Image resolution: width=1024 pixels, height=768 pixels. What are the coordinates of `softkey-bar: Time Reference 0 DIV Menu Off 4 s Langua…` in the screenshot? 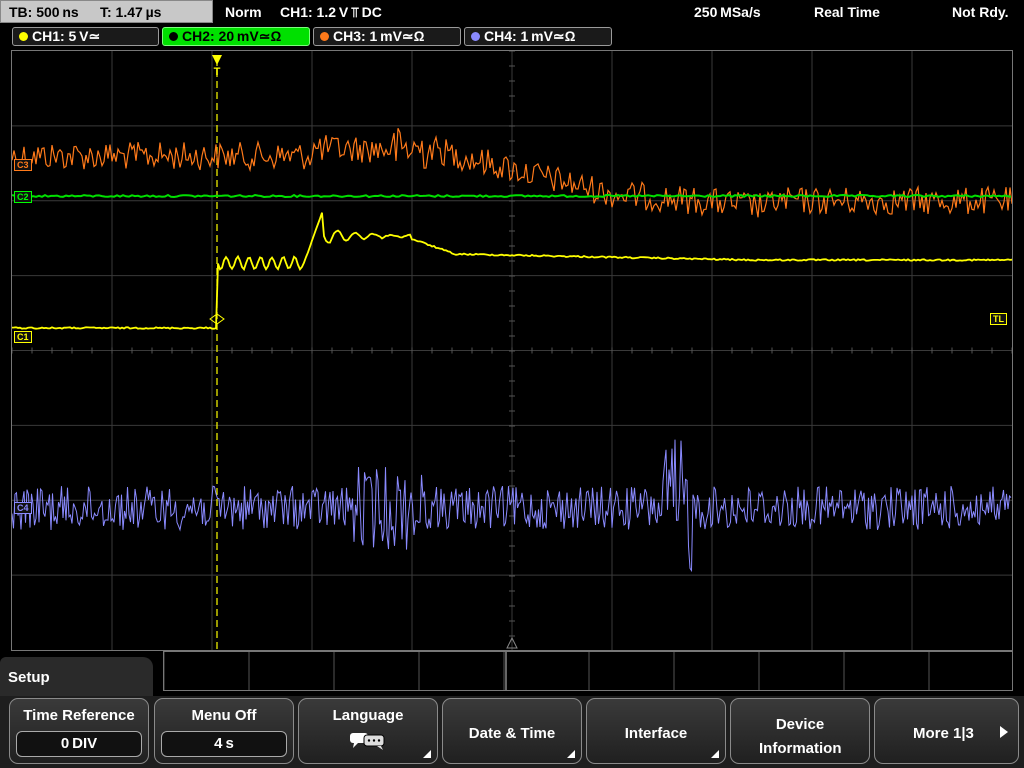 It's located at (512, 732).